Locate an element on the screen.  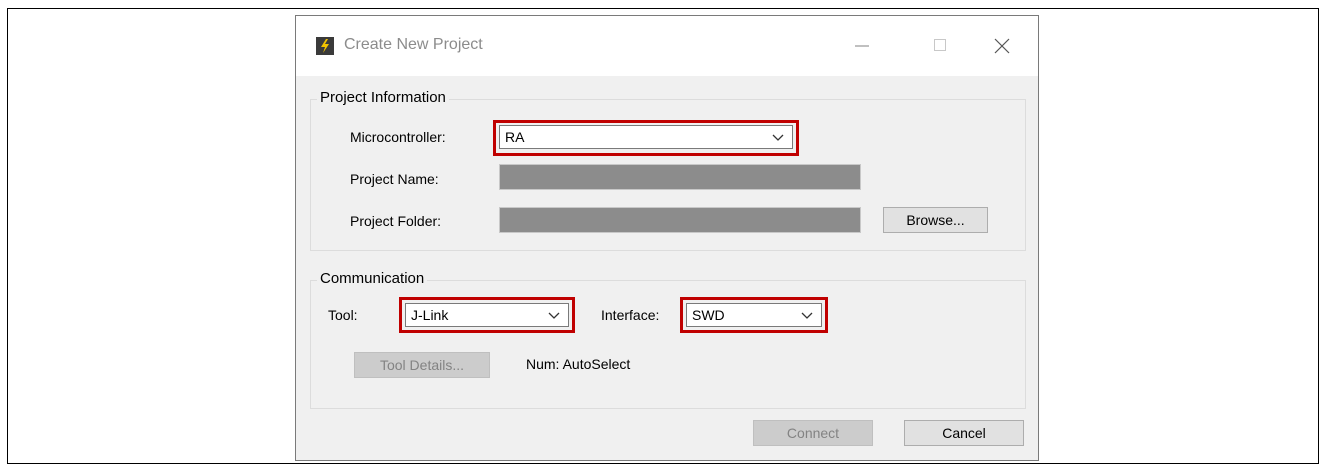
connect-button: Connect is located at coordinates (813, 433).